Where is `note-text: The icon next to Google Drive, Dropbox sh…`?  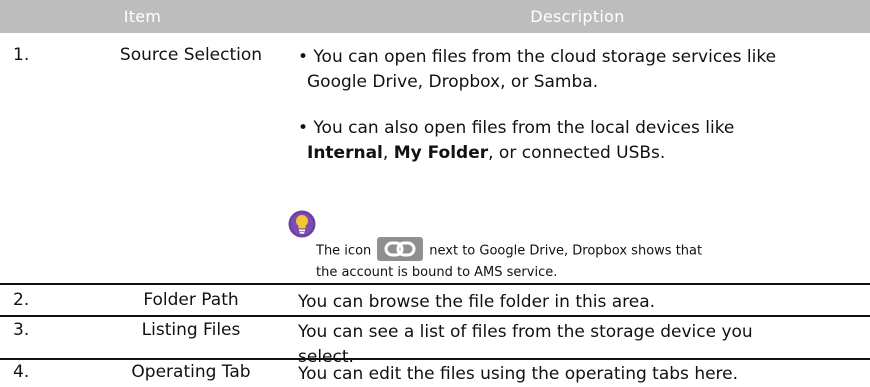 note-text: The icon next to Google Drive, Dropbox sh… is located at coordinates (586, 259).